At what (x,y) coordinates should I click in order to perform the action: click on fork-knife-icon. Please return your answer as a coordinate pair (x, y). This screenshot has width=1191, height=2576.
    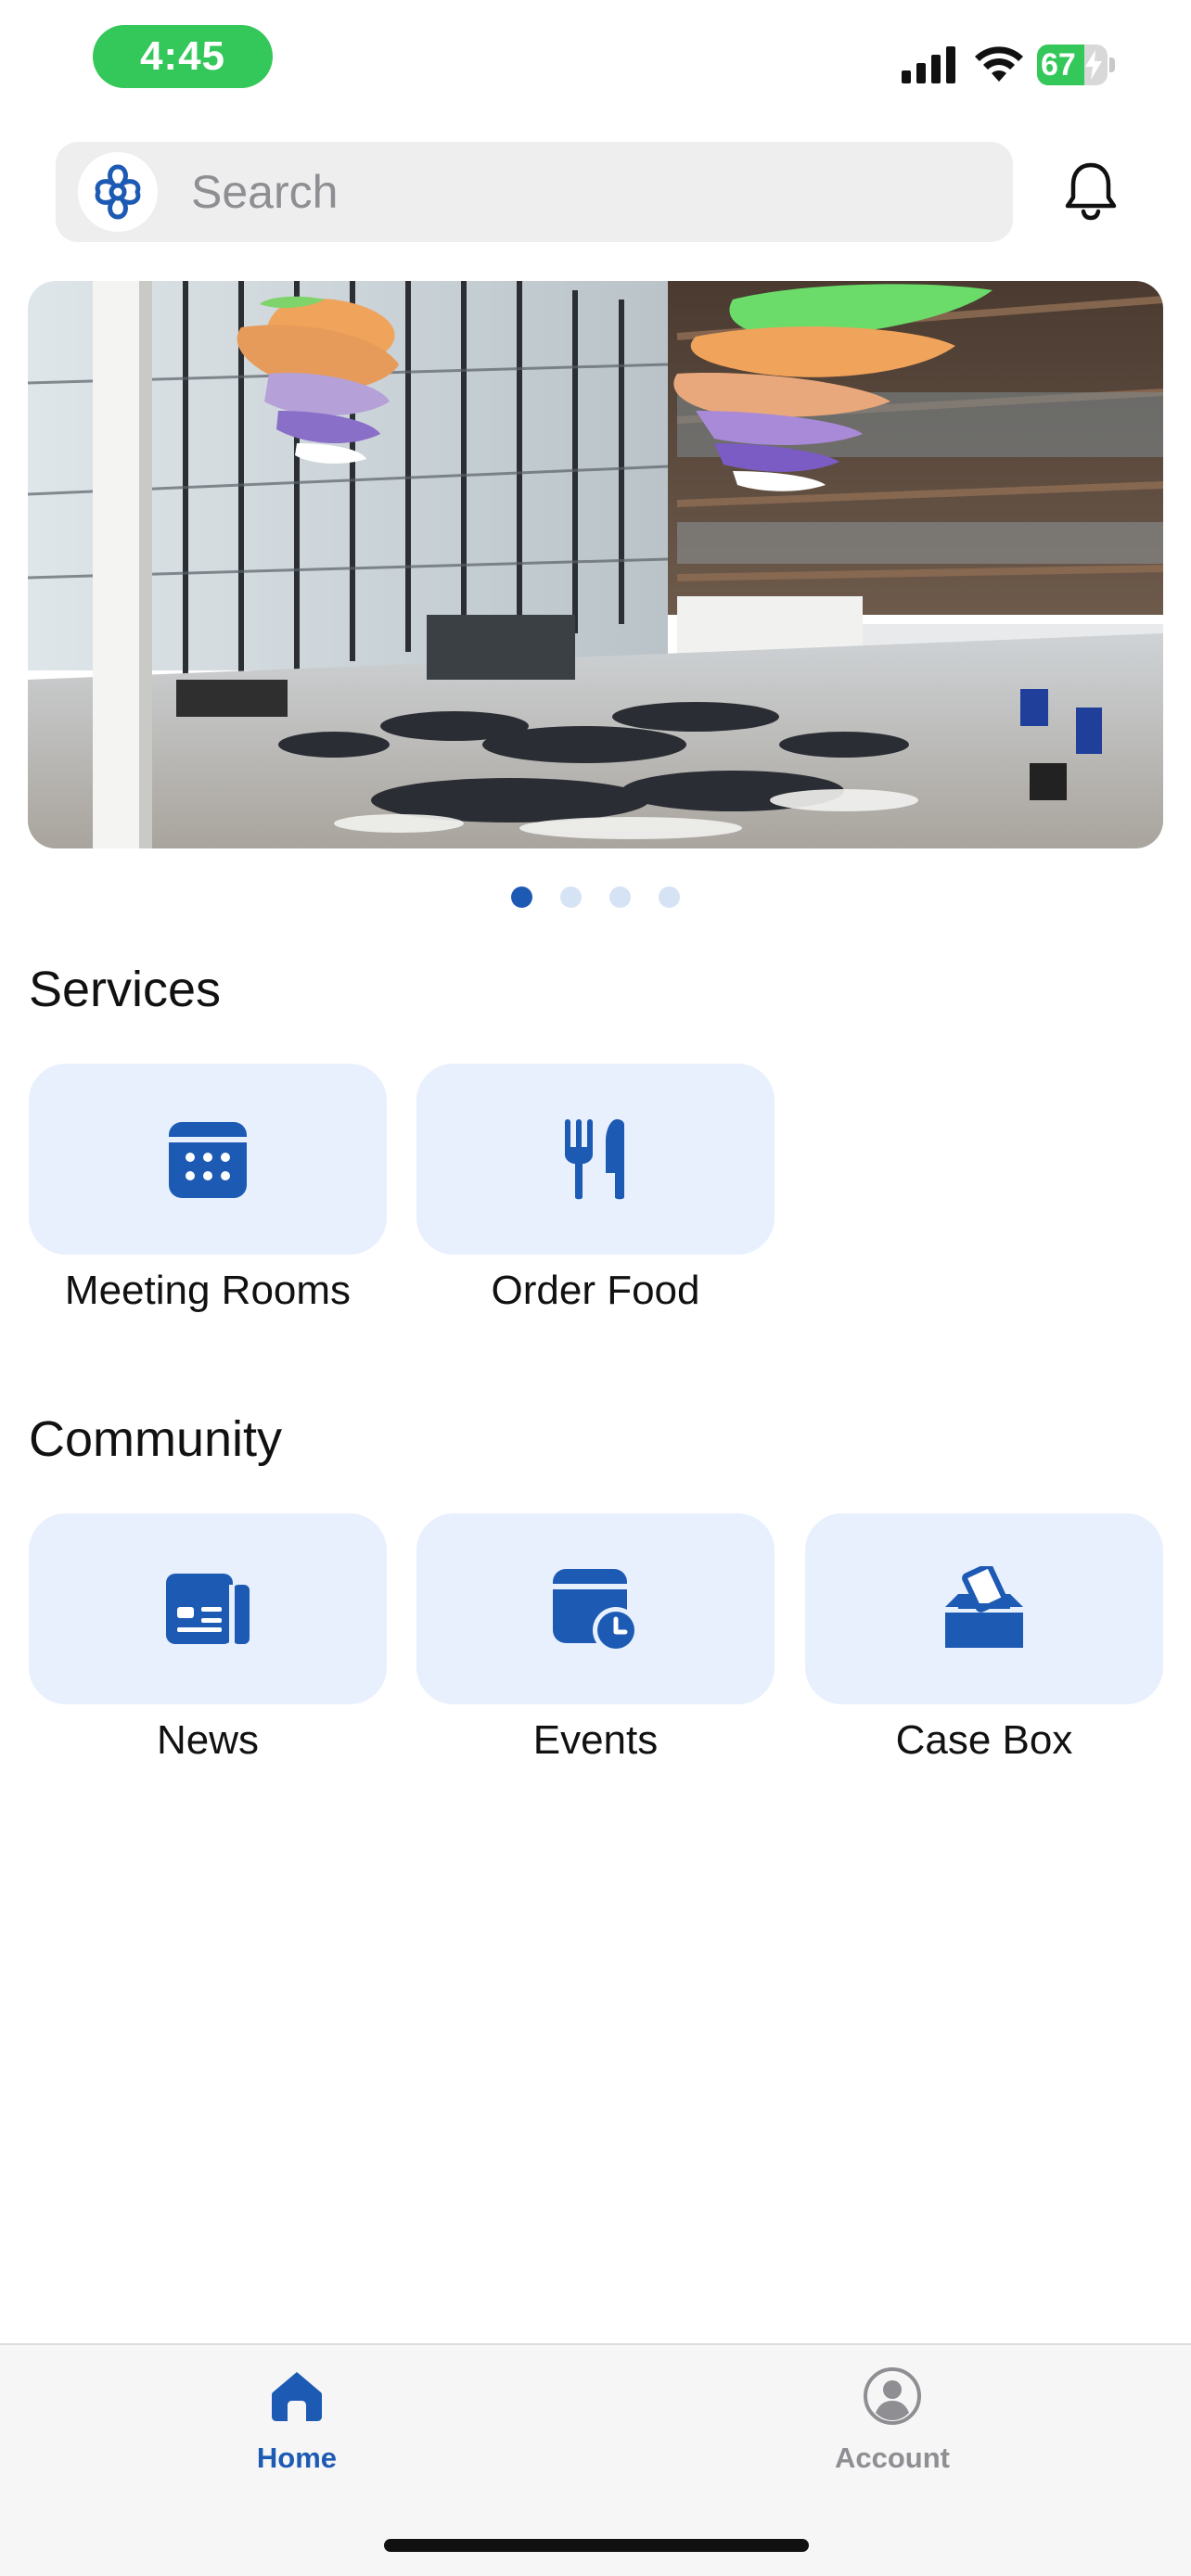
    Looking at the image, I should click on (594, 1159).